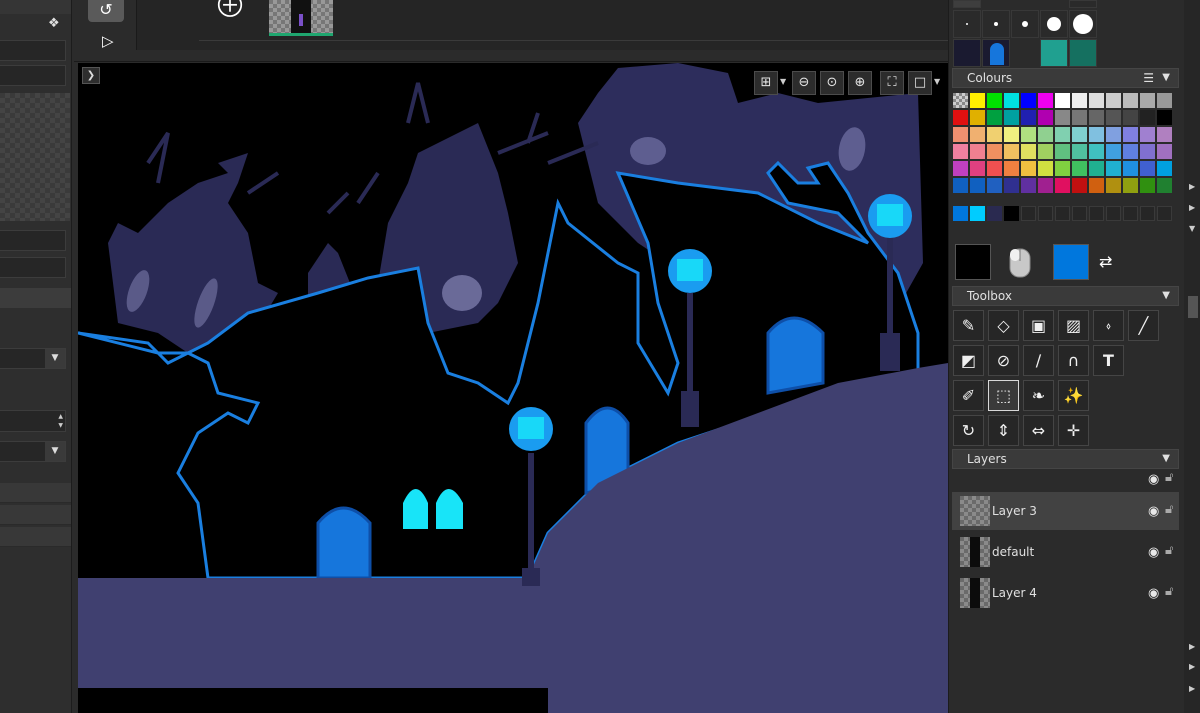  I want to click on play-button: ▷, so click(108, 41).